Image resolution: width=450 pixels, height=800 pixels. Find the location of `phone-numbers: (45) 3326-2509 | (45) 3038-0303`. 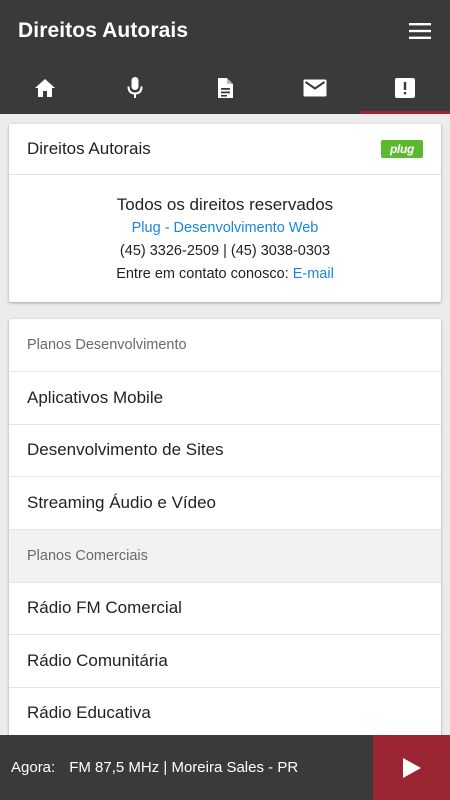

phone-numbers: (45) 3326-2509 | (45) 3038-0303 is located at coordinates (225, 251).